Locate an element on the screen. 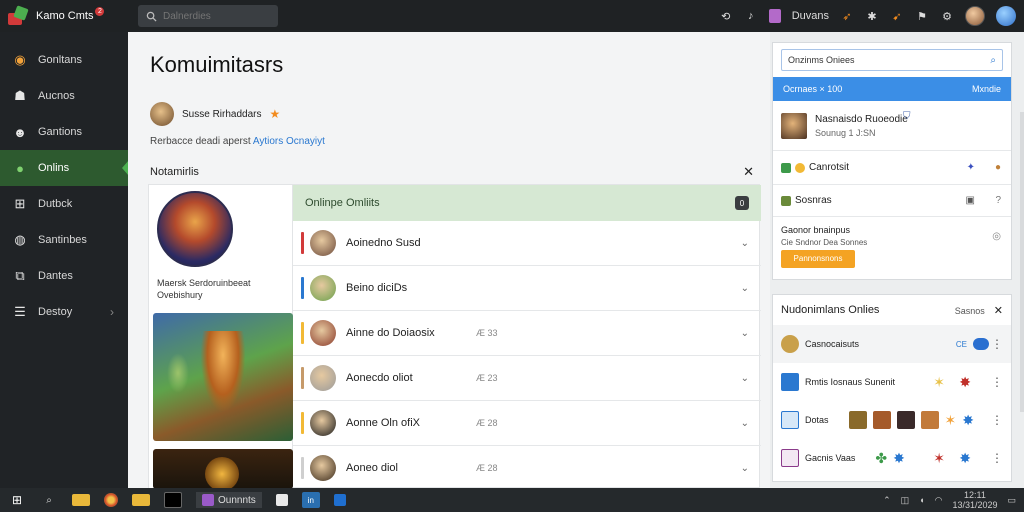  settings-icon: ◎ is located at coordinates (996, 236).